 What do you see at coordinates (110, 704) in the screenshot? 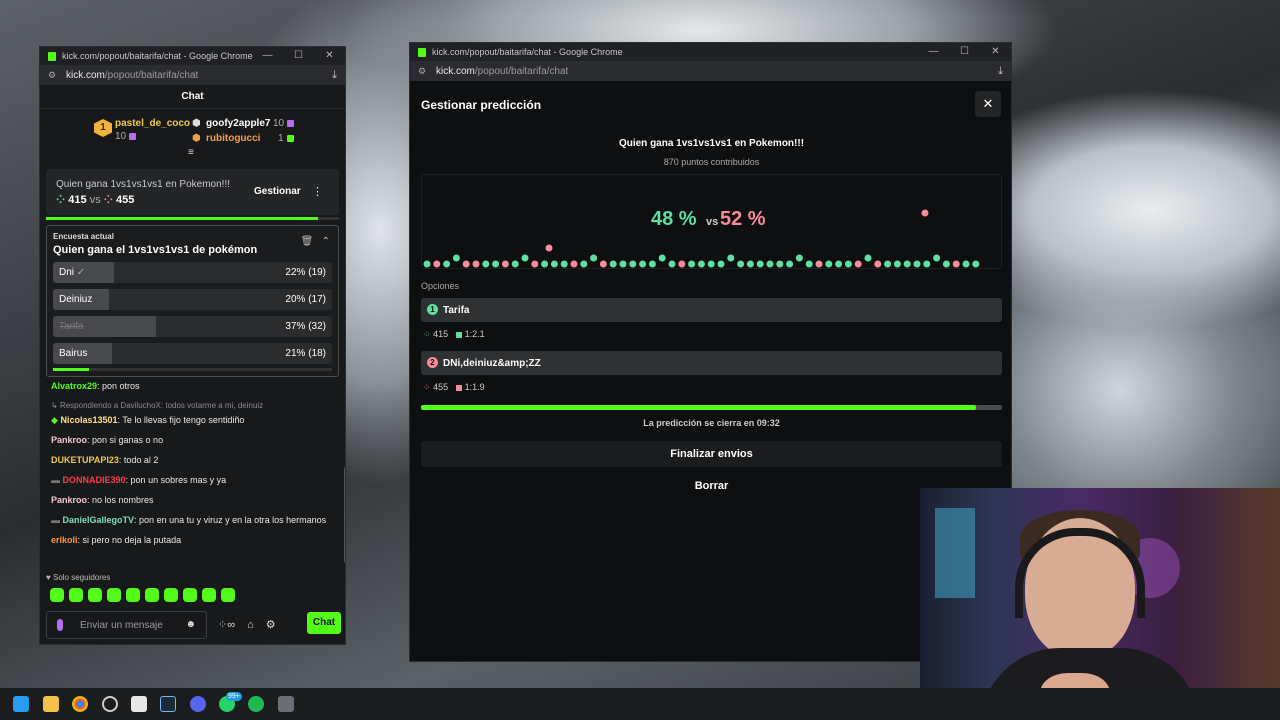
I see `obs-icon` at bounding box center [110, 704].